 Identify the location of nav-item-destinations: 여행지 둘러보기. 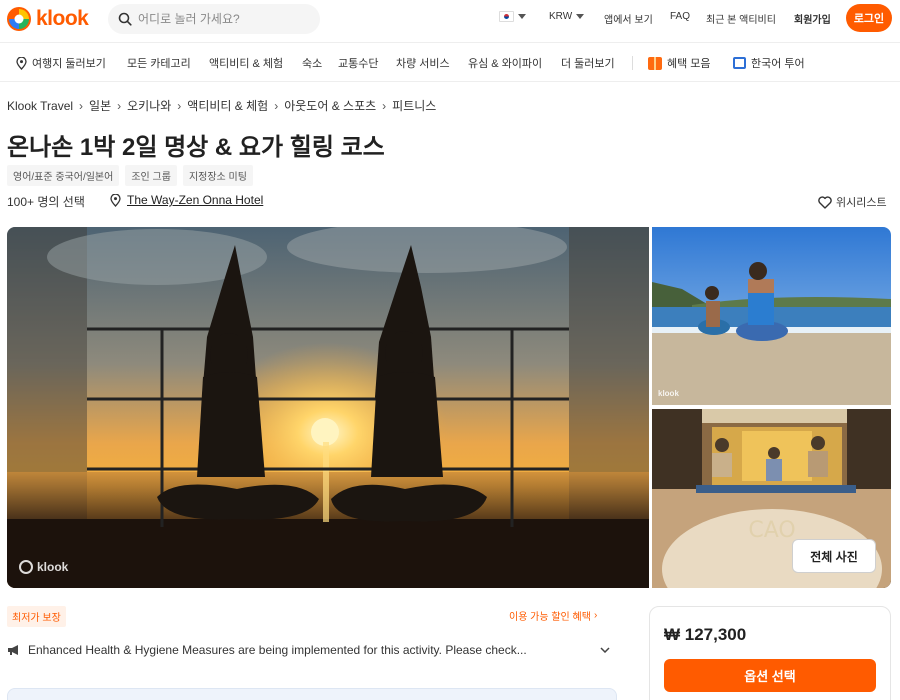
(61, 63).